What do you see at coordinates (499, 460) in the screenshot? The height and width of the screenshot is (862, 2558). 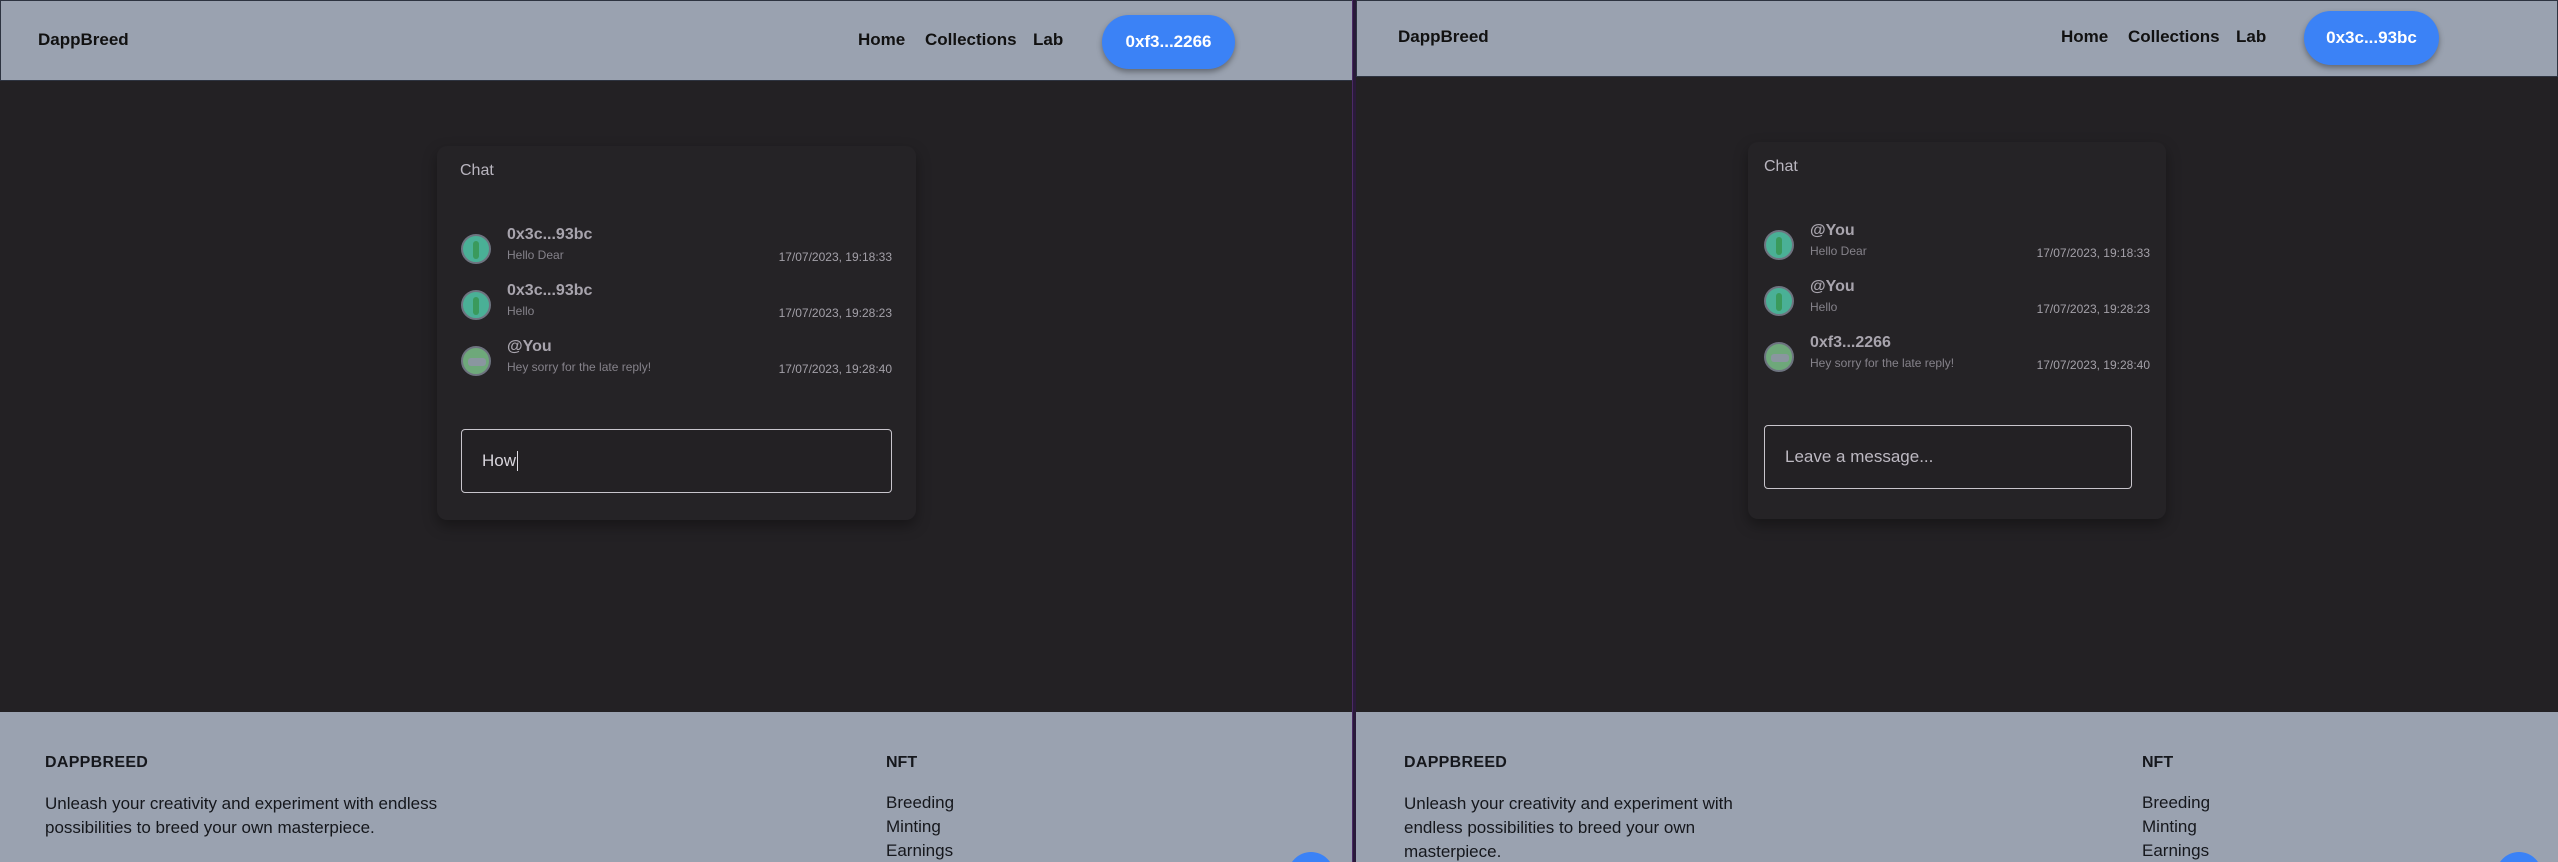 I see `message-input-value: How` at bounding box center [499, 460].